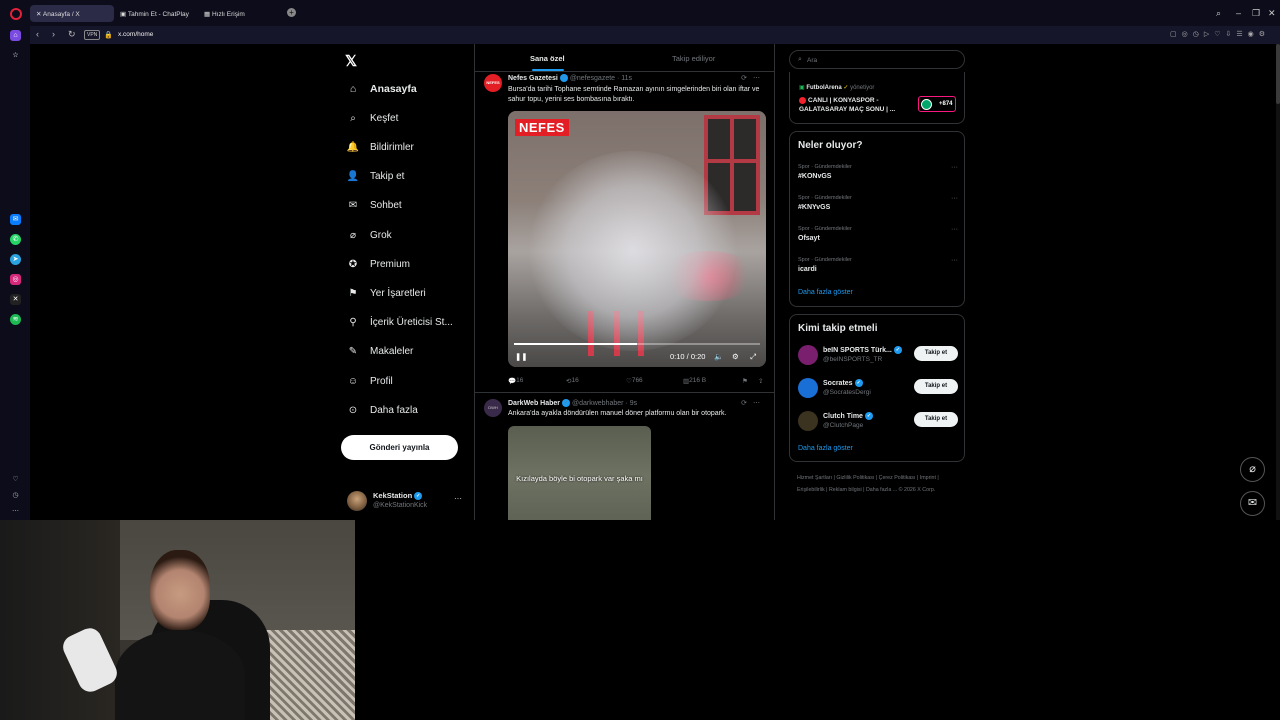 The image size is (1280, 720). What do you see at coordinates (135, 34) in the screenshot?
I see `url-field: x.com/home` at bounding box center [135, 34].